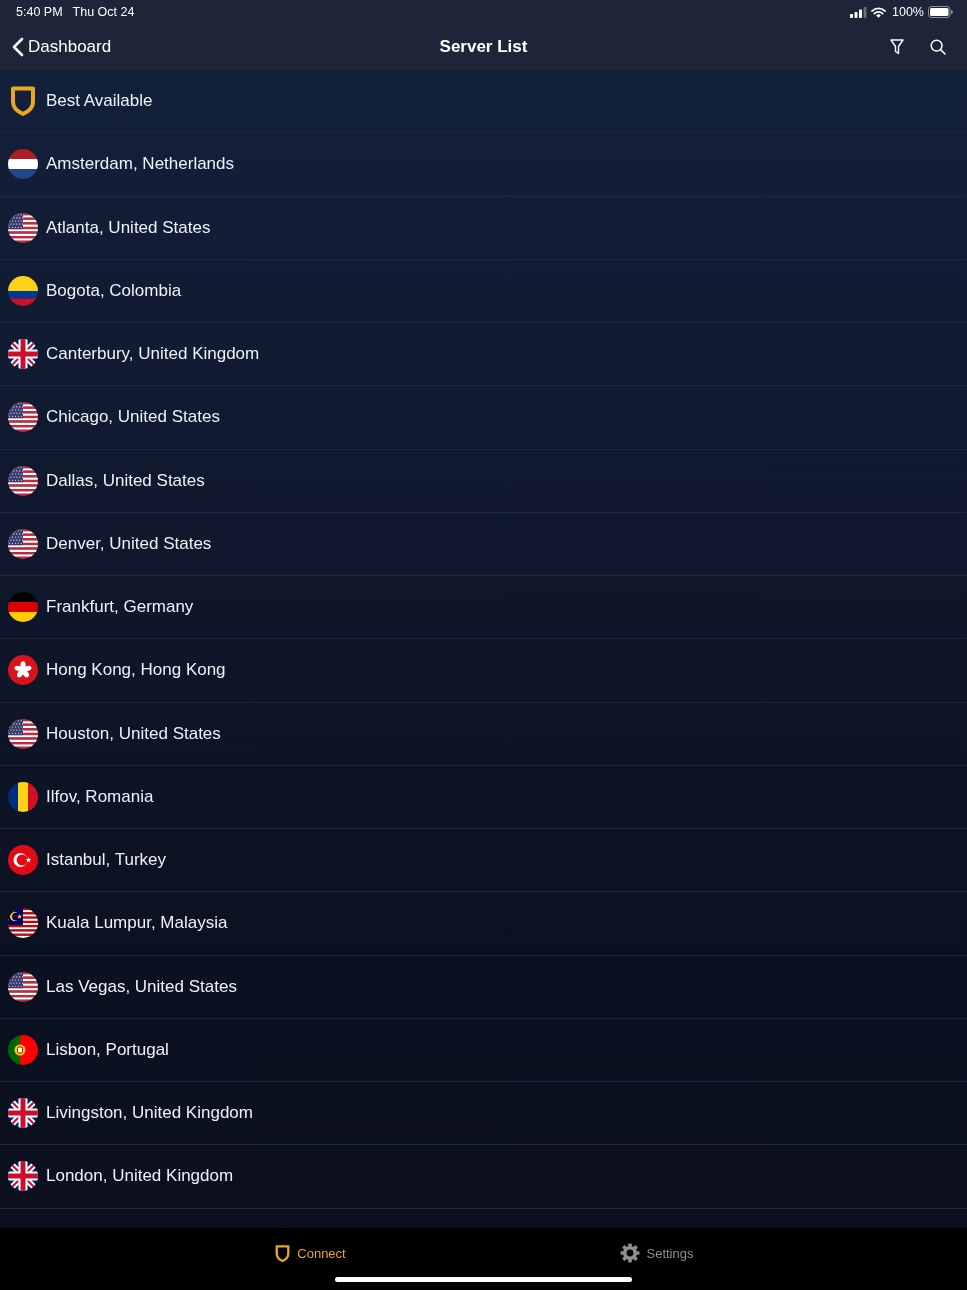 This screenshot has height=1290, width=967. What do you see at coordinates (483, 861) in the screenshot?
I see `server-list-item: Istanbul, Turkey` at bounding box center [483, 861].